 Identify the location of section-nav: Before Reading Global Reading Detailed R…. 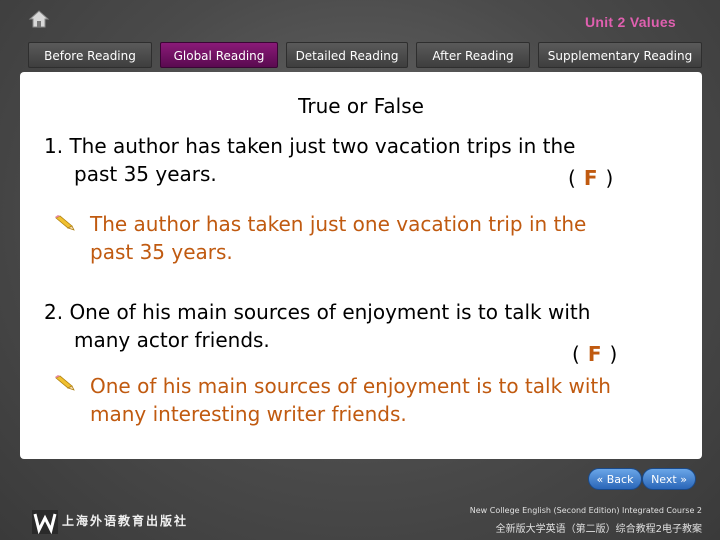
(360, 55).